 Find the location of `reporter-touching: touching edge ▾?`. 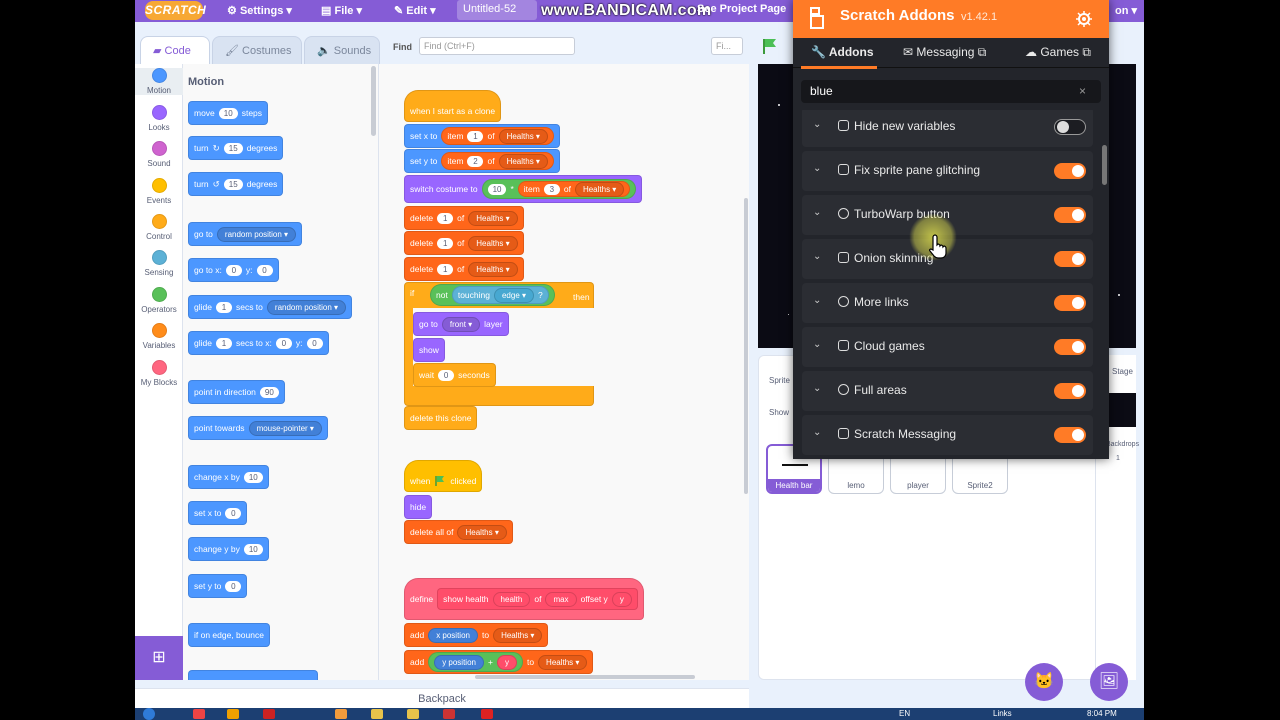

reporter-touching: touching edge ▾? is located at coordinates (500, 295).